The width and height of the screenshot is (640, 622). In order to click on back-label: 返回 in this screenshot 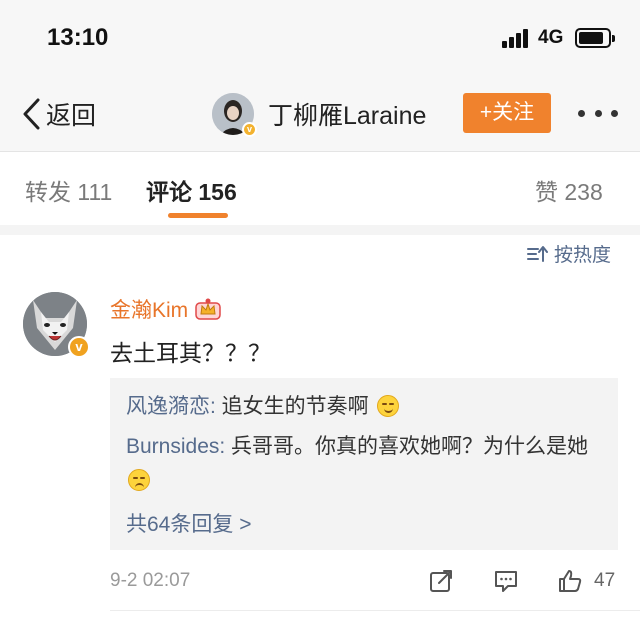, I will do `click(71, 116)`.